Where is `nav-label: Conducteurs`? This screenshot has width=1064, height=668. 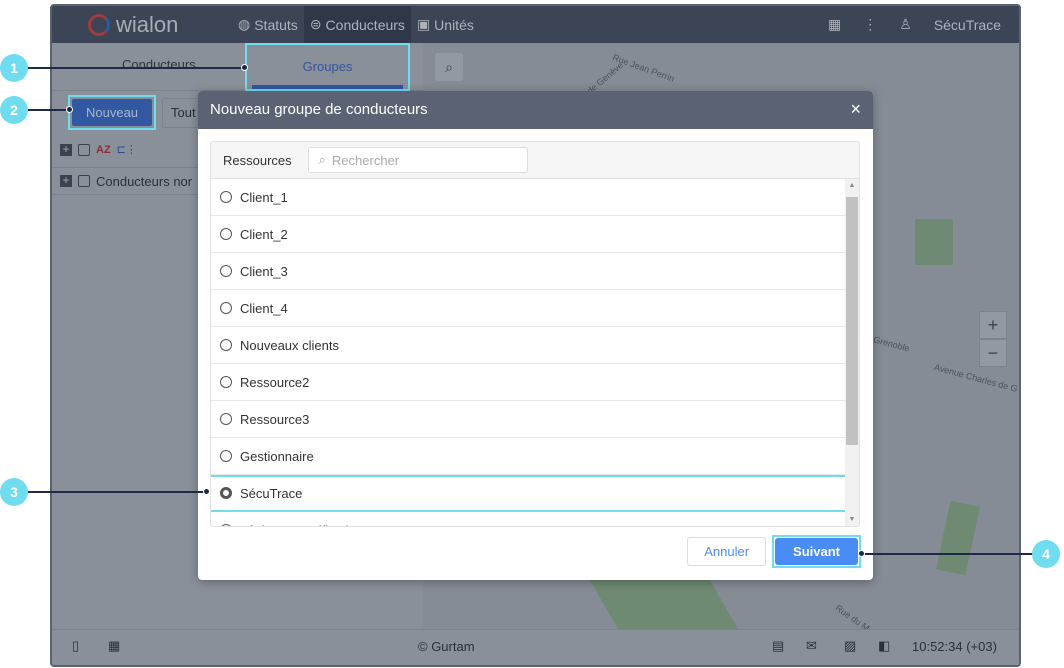
nav-label: Conducteurs is located at coordinates (365, 24).